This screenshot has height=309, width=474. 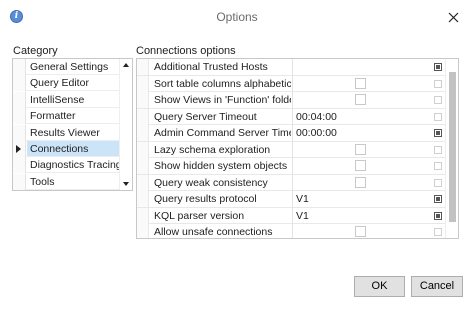 I want to click on option-name: Lazy schema exploration, so click(x=212, y=149).